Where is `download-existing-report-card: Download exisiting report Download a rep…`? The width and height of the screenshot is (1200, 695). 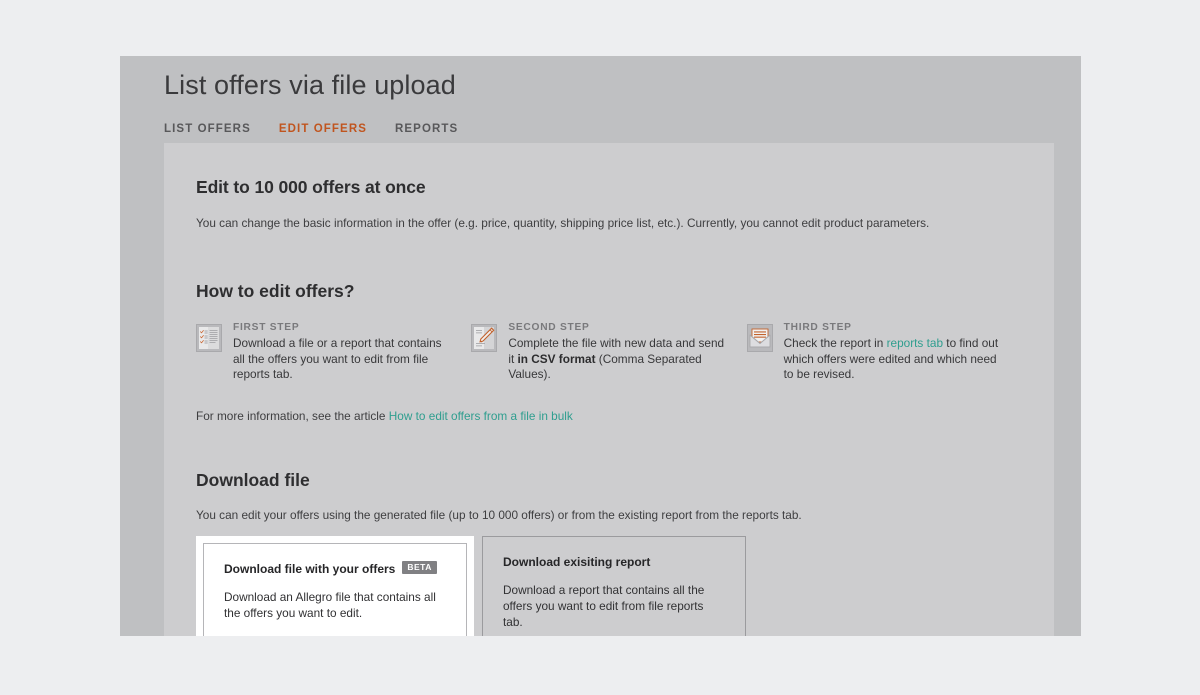 download-existing-report-card: Download exisiting report Download a rep… is located at coordinates (614, 585).